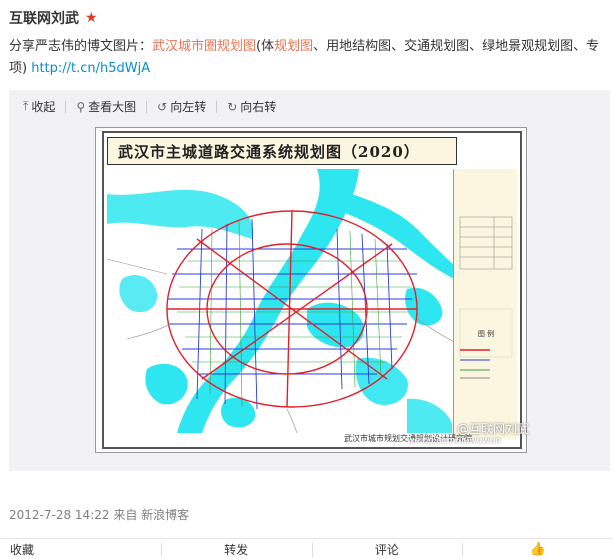 The width and height of the screenshot is (613, 559). What do you see at coordinates (99, 514) in the screenshot?
I see `post-meta: 2012-7-28 14:22 来自 新浪博客` at bounding box center [99, 514].